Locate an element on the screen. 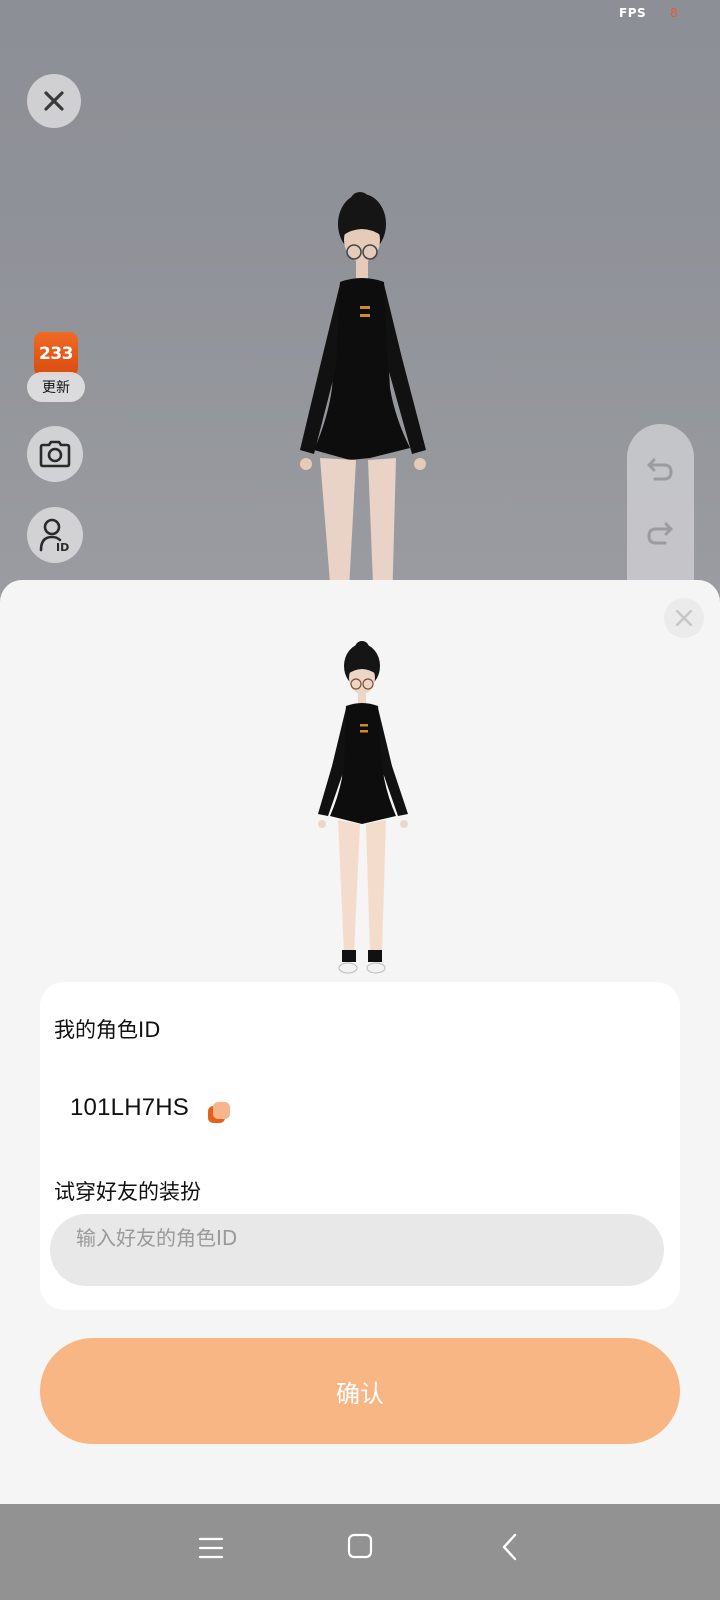 The image size is (720, 1600). sheet-close-button is located at coordinates (684, 618).